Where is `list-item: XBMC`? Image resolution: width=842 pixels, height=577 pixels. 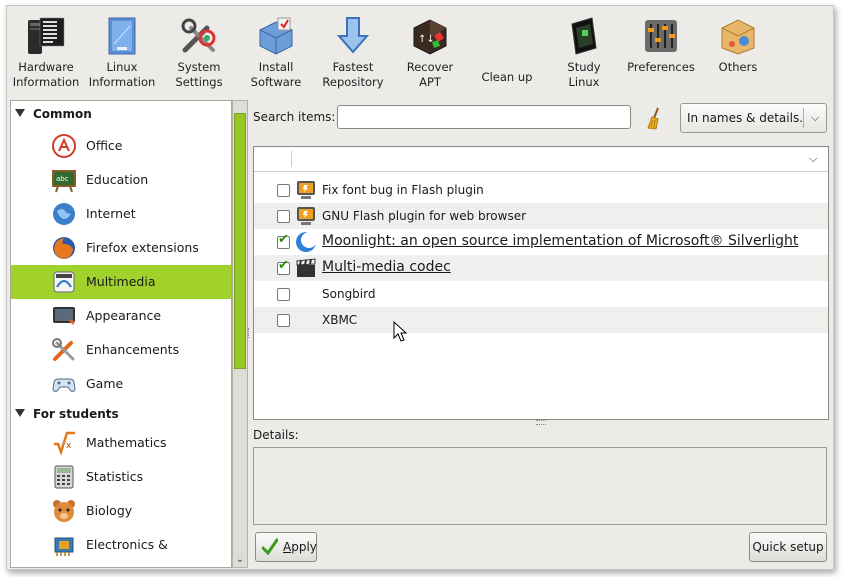 list-item: XBMC is located at coordinates (541, 320).